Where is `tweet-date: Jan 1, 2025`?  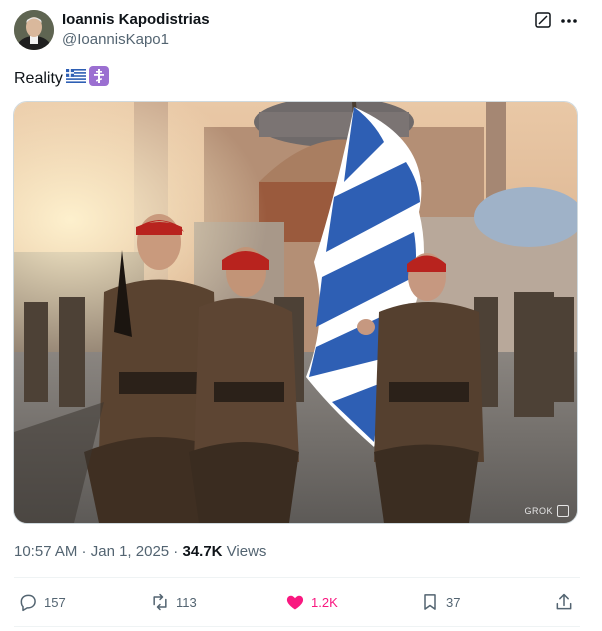 tweet-date: Jan 1, 2025 is located at coordinates (130, 551).